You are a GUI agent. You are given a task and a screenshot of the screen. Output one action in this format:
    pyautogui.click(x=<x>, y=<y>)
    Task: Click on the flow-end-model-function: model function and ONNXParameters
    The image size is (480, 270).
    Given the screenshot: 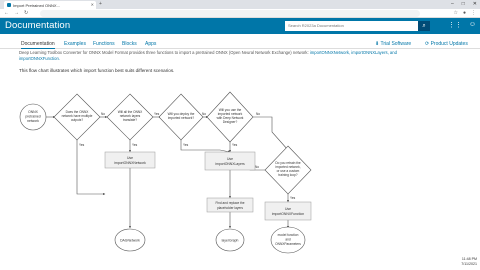 What is the action you would take?
    pyautogui.click(x=288, y=240)
    